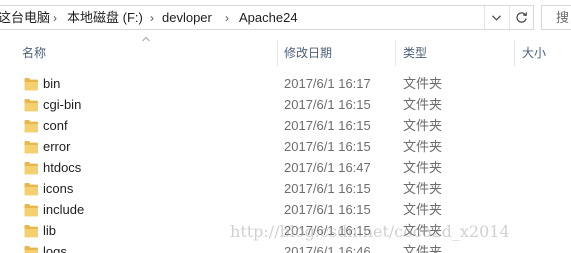  I want to click on address-row: 这台电脑 › 本地磁盘 (F:) › devloper › Apache24 搜, so click(285, 18).